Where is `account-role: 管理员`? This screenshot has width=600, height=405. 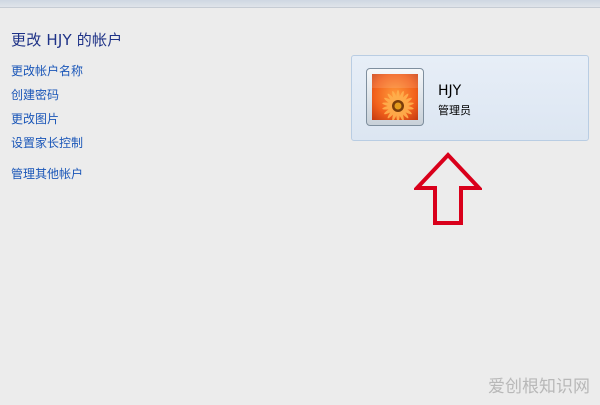
account-role: 管理员 is located at coordinates (454, 110).